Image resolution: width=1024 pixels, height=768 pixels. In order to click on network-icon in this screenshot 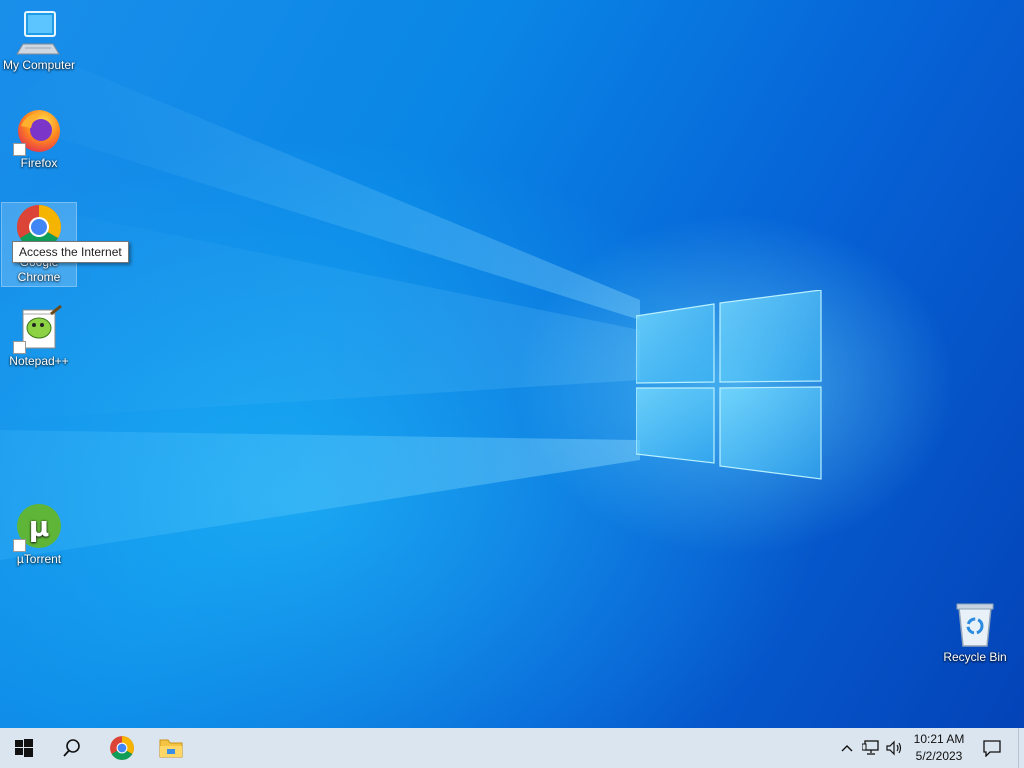, I will do `click(870, 747)`.